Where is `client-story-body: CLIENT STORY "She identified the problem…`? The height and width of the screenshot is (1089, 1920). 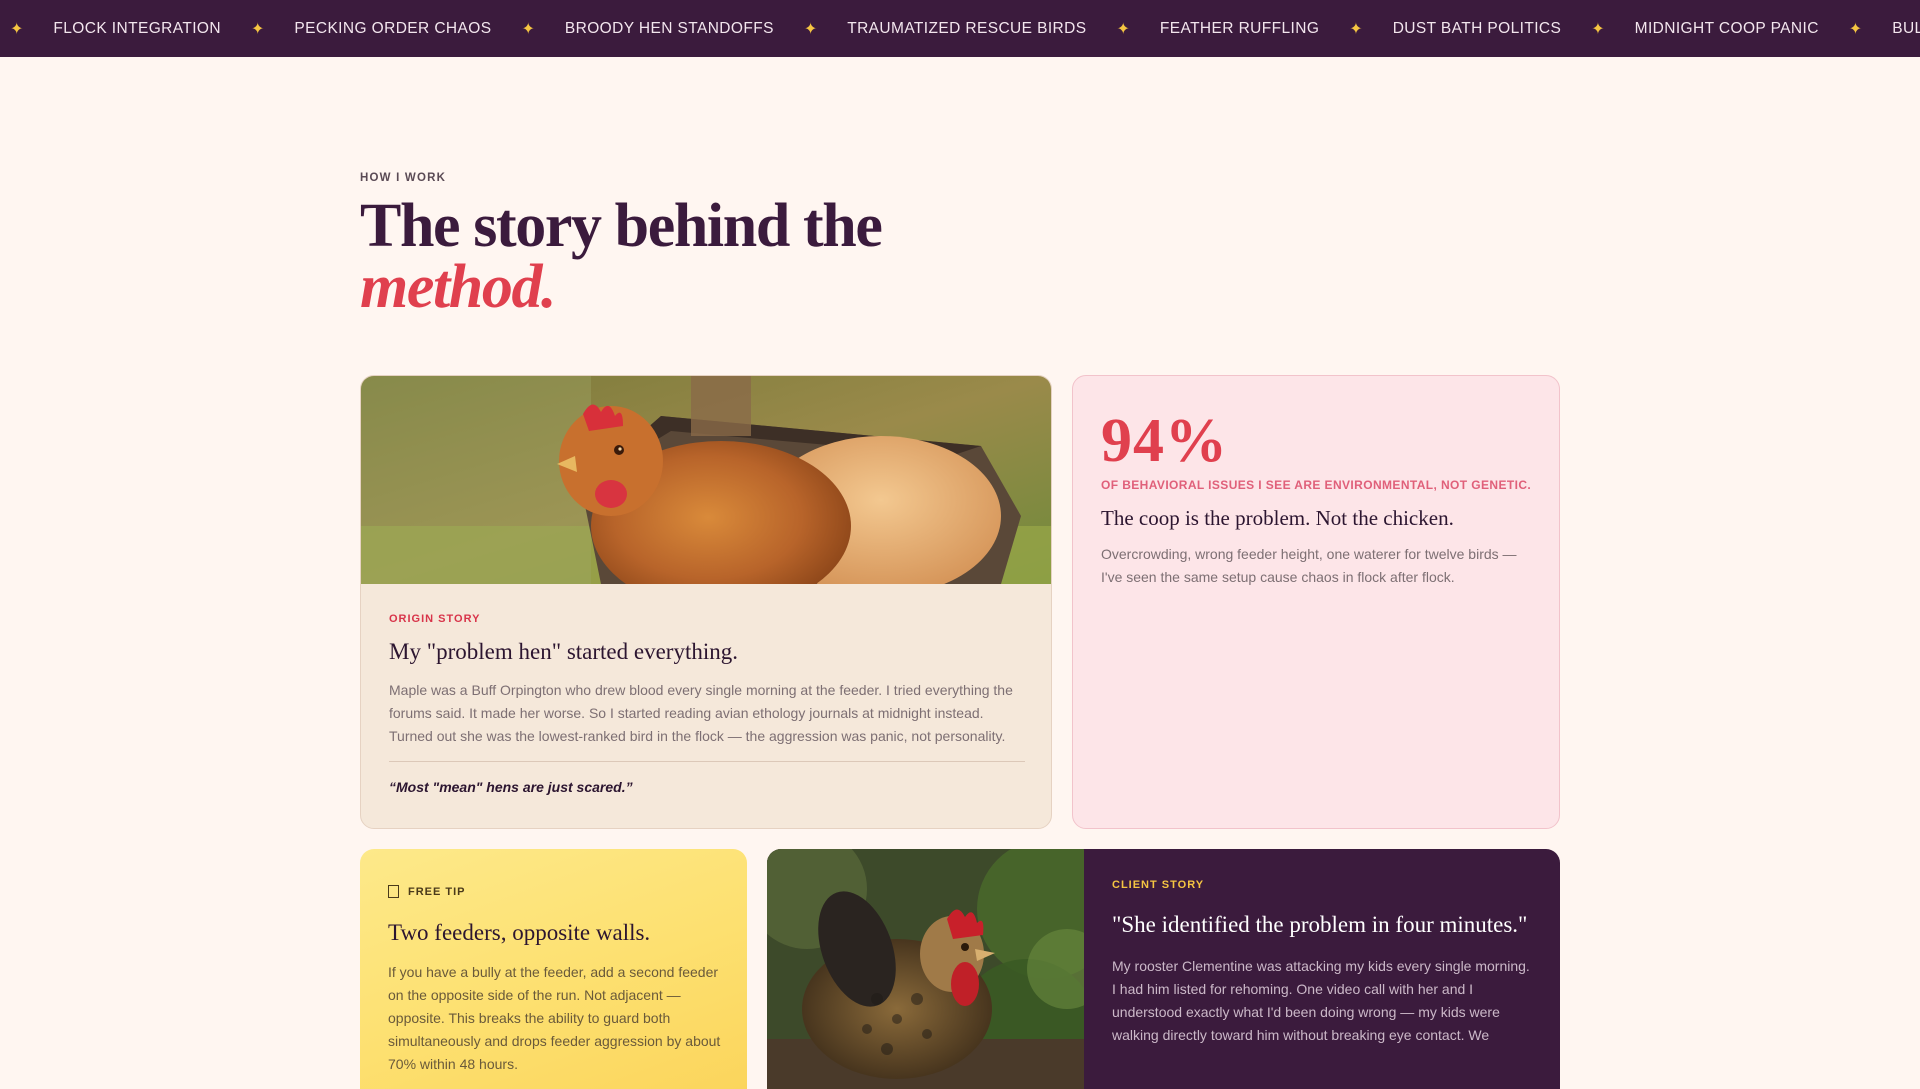
client-story-body: CLIENT STORY "She identified the problem… is located at coordinates (1324, 963).